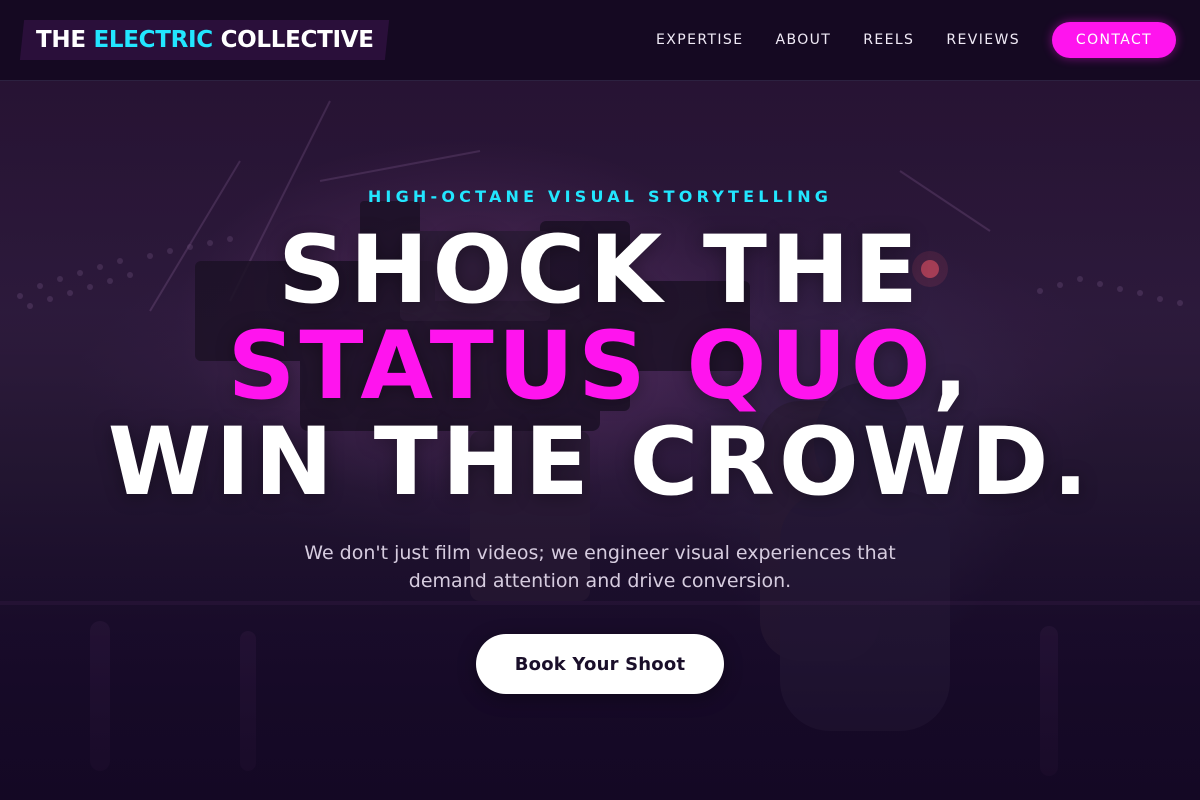 The image size is (1200, 800). I want to click on headline-line-2: STATUS QUO,, so click(600, 367).